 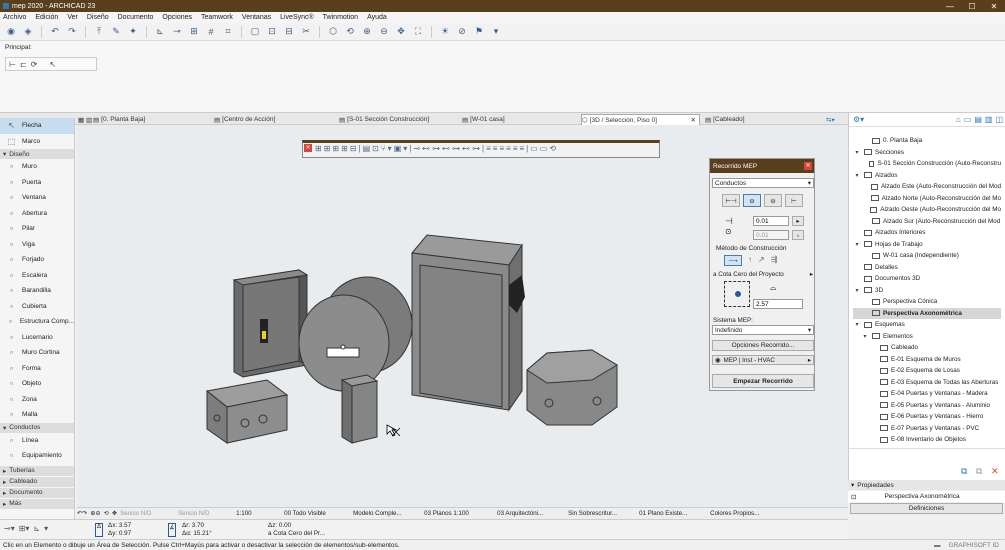 What do you see at coordinates (37, 183) in the screenshot?
I see `tool-door: ▫ Puerta` at bounding box center [37, 183].